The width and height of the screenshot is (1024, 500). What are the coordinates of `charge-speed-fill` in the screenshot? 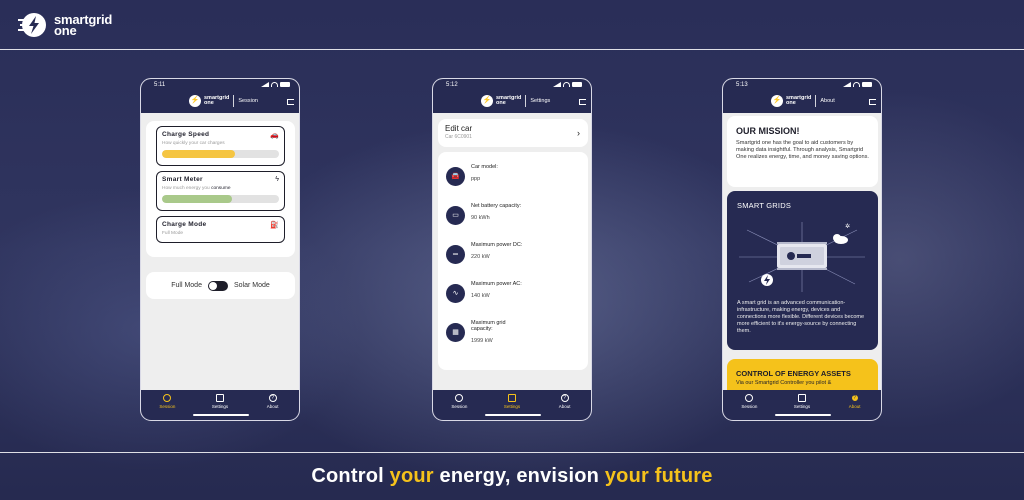 It's located at (198, 154).